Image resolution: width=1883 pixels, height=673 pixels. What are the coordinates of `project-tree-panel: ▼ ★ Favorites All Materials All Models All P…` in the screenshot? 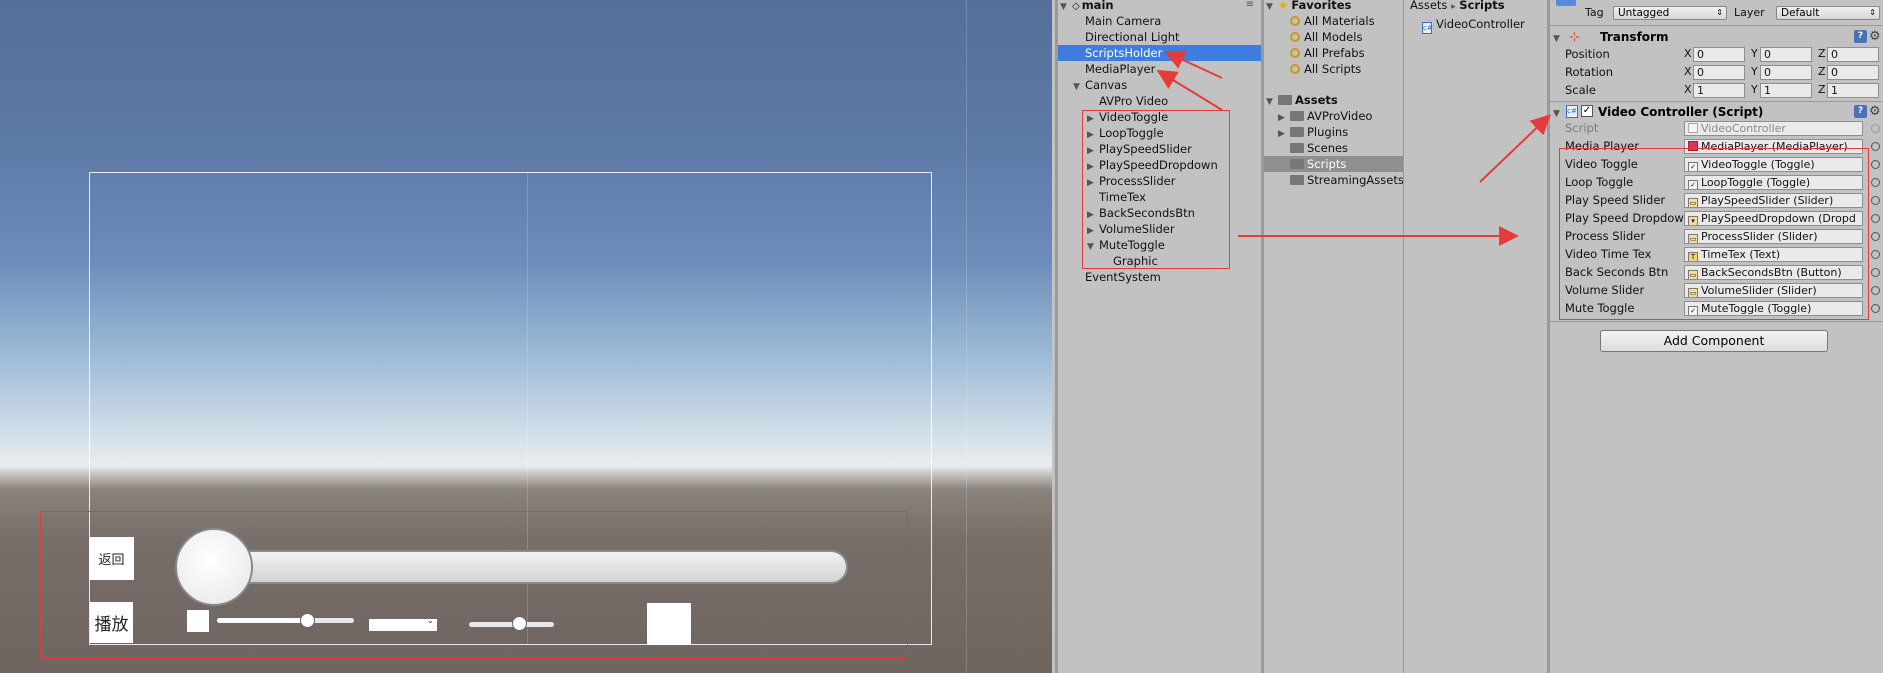 It's located at (1333, 336).